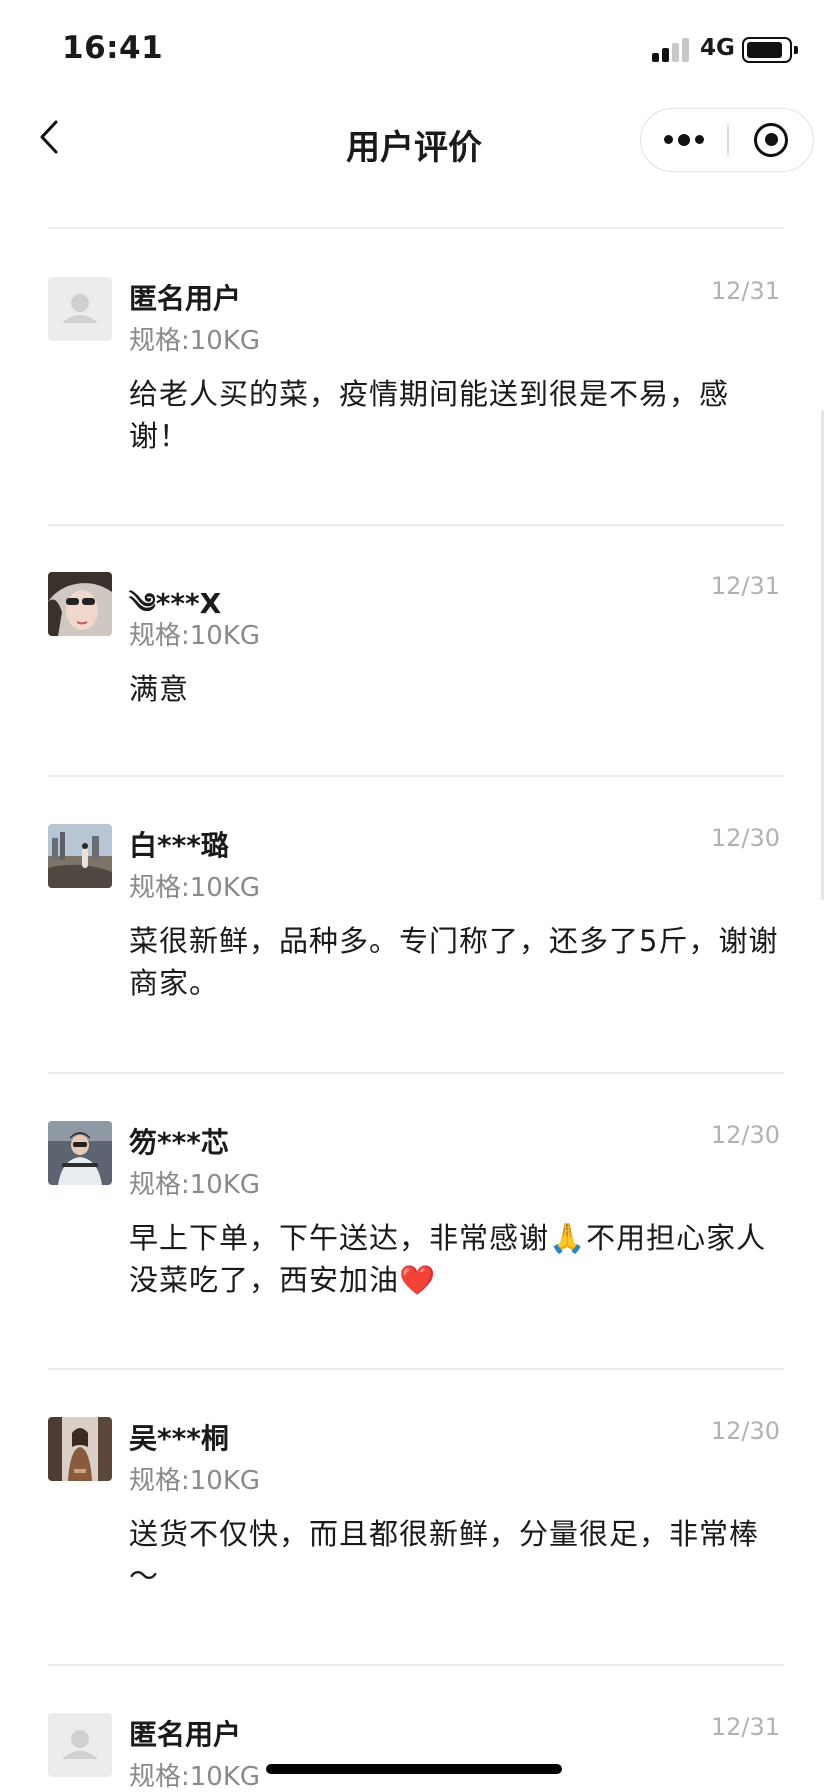 This screenshot has height=1792, width=828. Describe the element at coordinates (448, 1259) in the screenshot. I see `review-content: 早上下单，下午送达，非常感谢🙏不用担心家人没菜吃了，西安加油❤️` at that location.